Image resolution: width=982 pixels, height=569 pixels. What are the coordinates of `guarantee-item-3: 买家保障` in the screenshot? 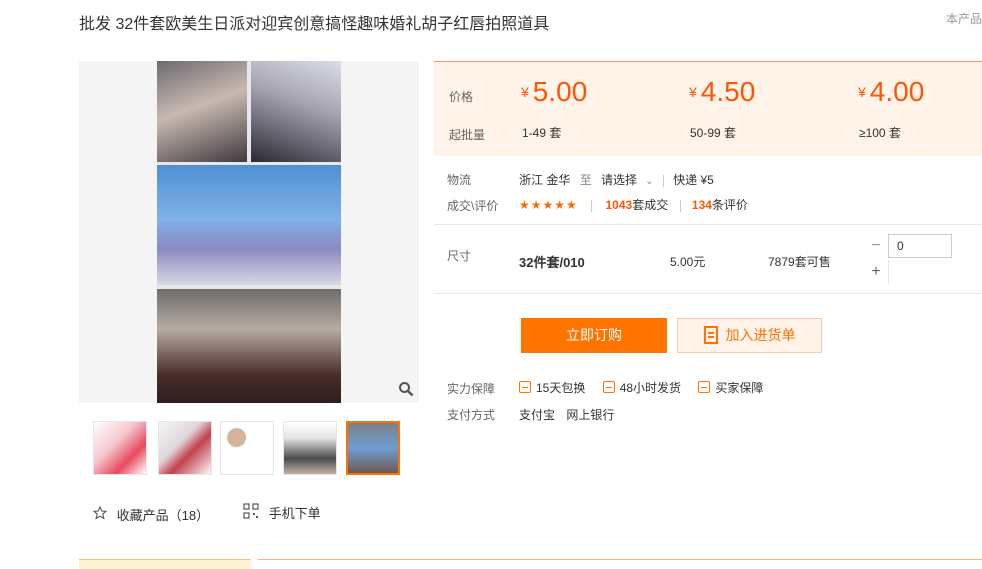 It's located at (739, 388).